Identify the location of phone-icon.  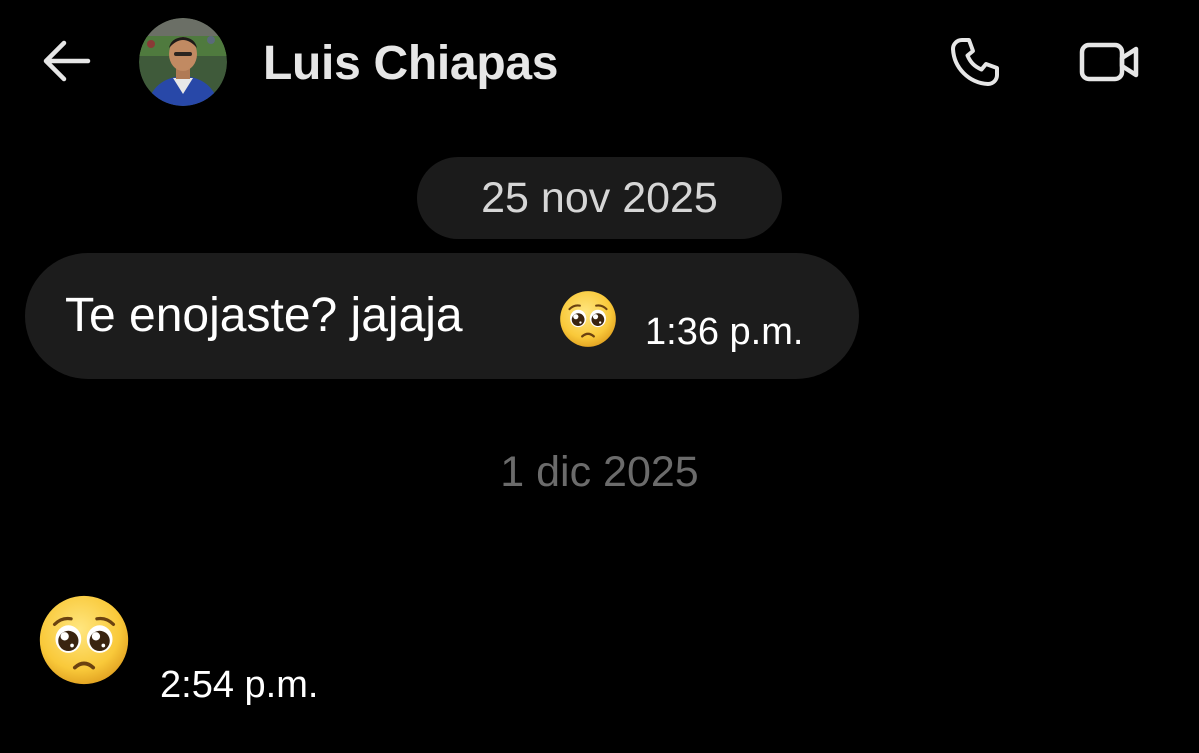
(975, 64).